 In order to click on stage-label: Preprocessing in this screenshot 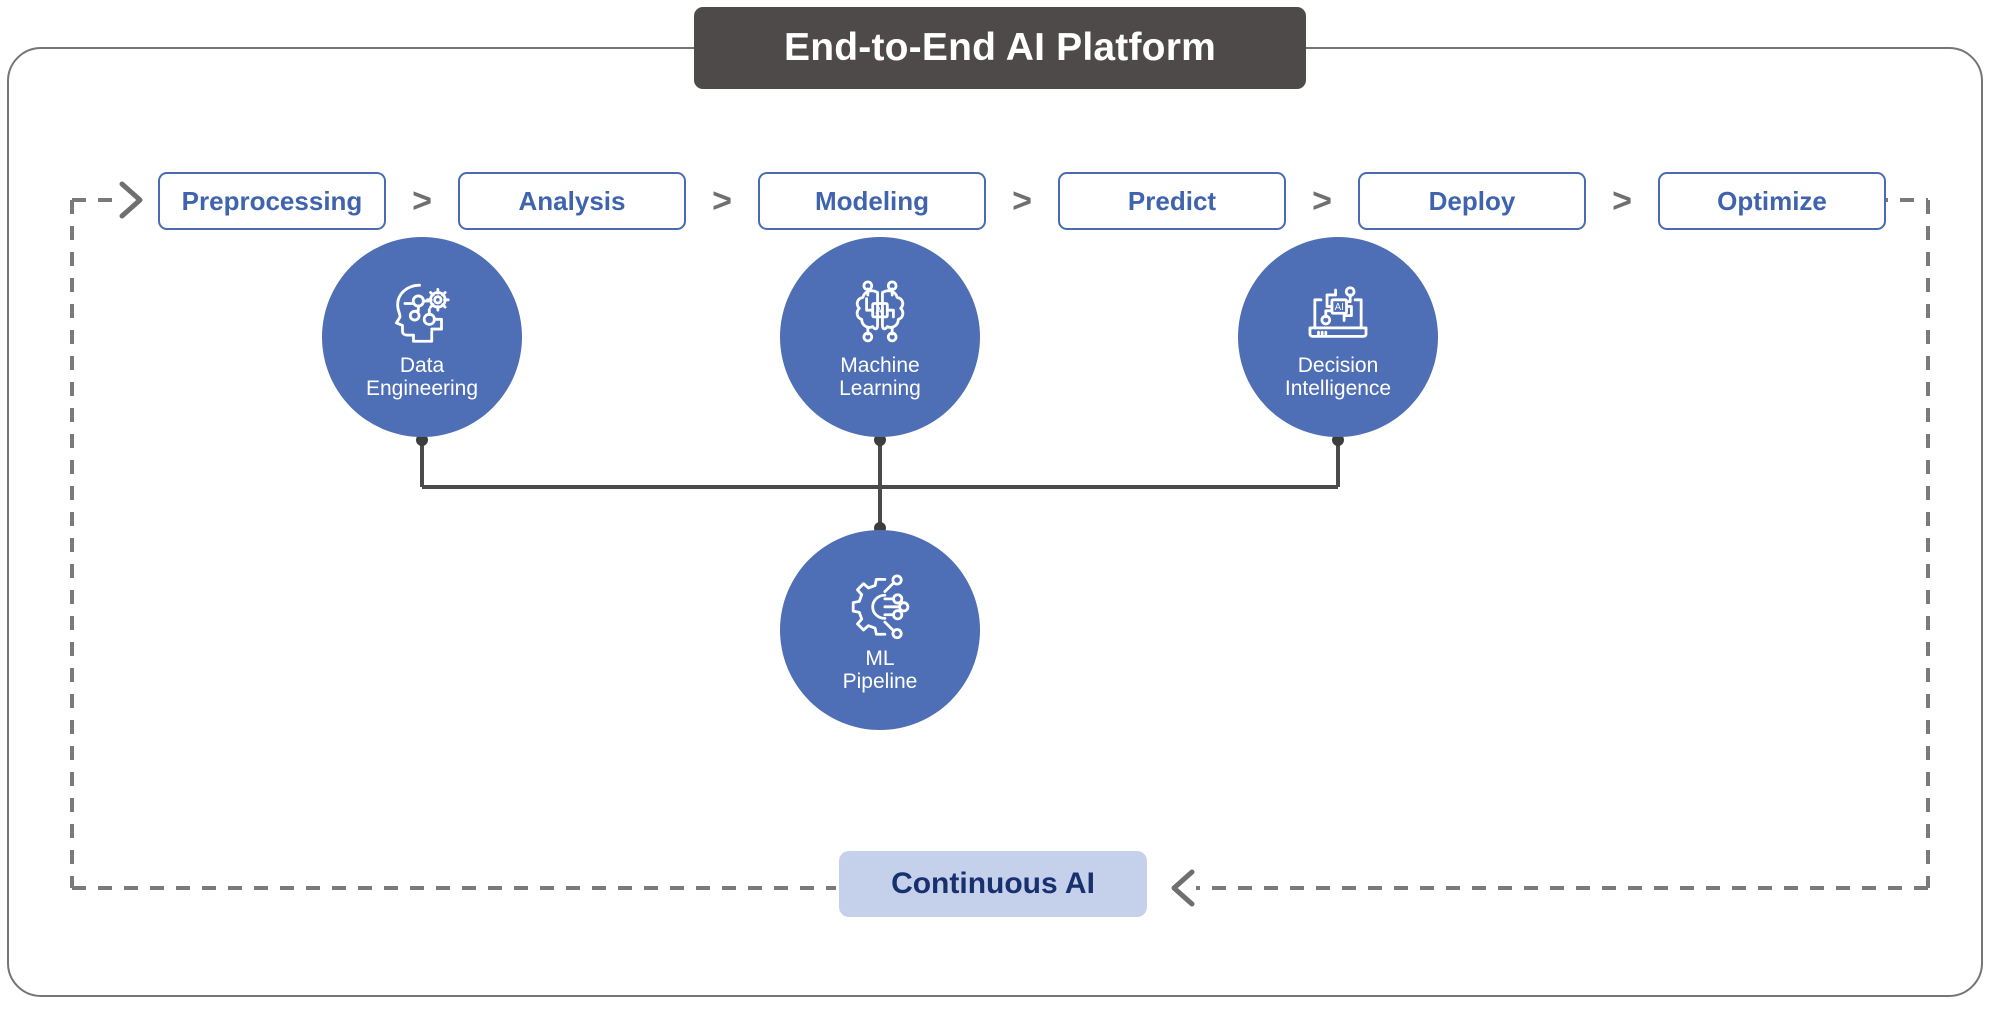, I will do `click(272, 200)`.